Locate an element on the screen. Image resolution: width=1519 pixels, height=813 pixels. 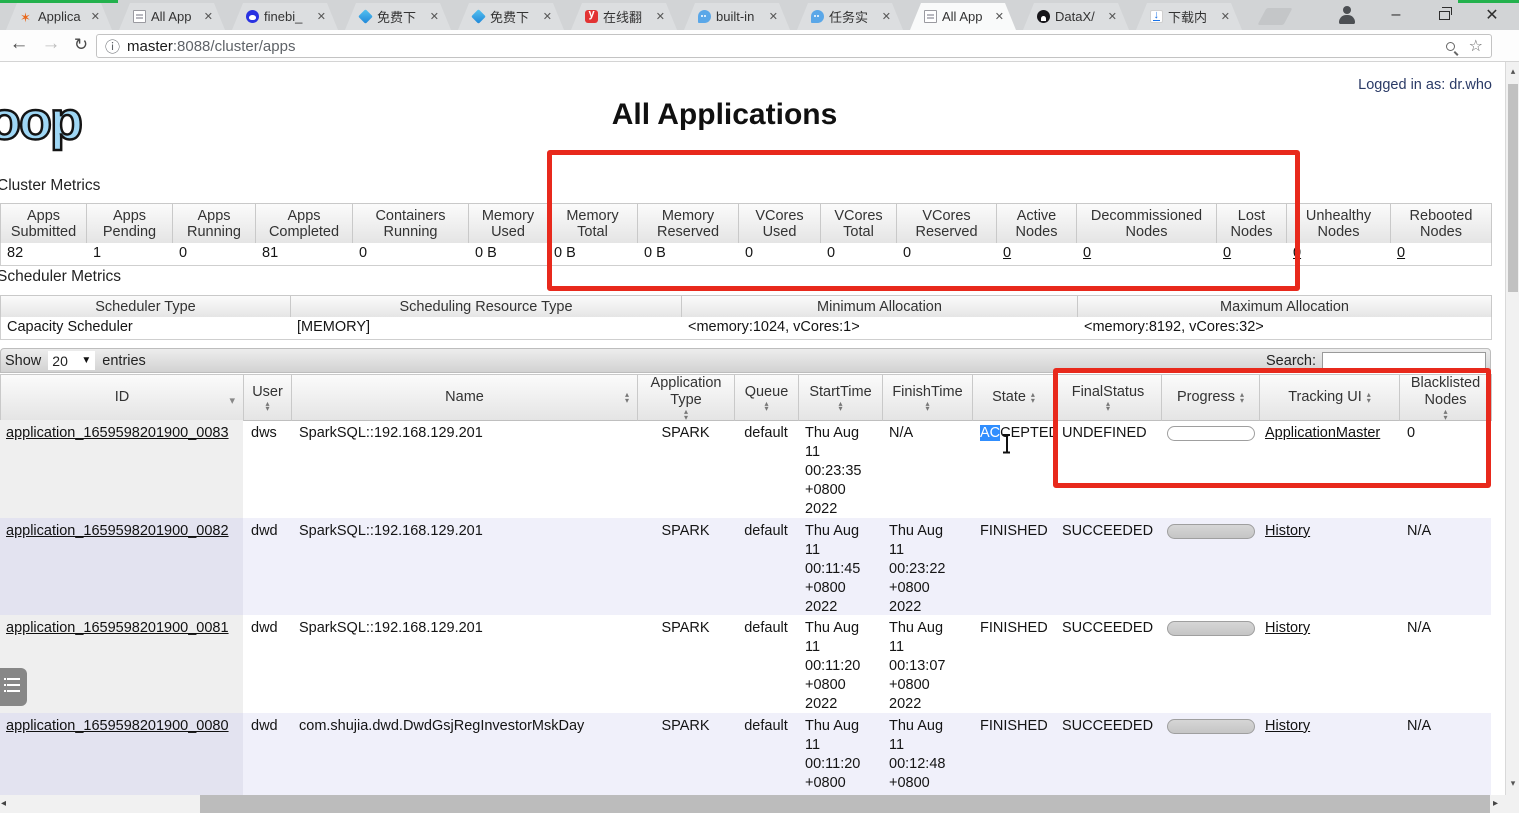
text-cursor-icon is located at coordinates (1006, 443).